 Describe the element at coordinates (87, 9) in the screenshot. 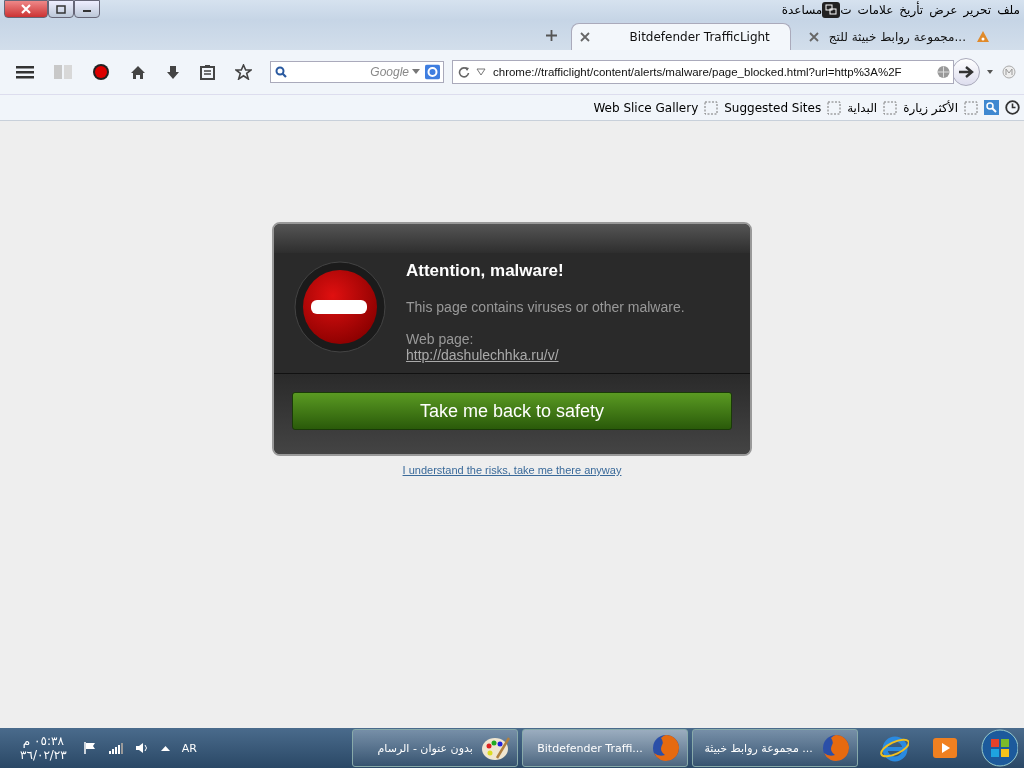

I see `minimize-button` at that location.